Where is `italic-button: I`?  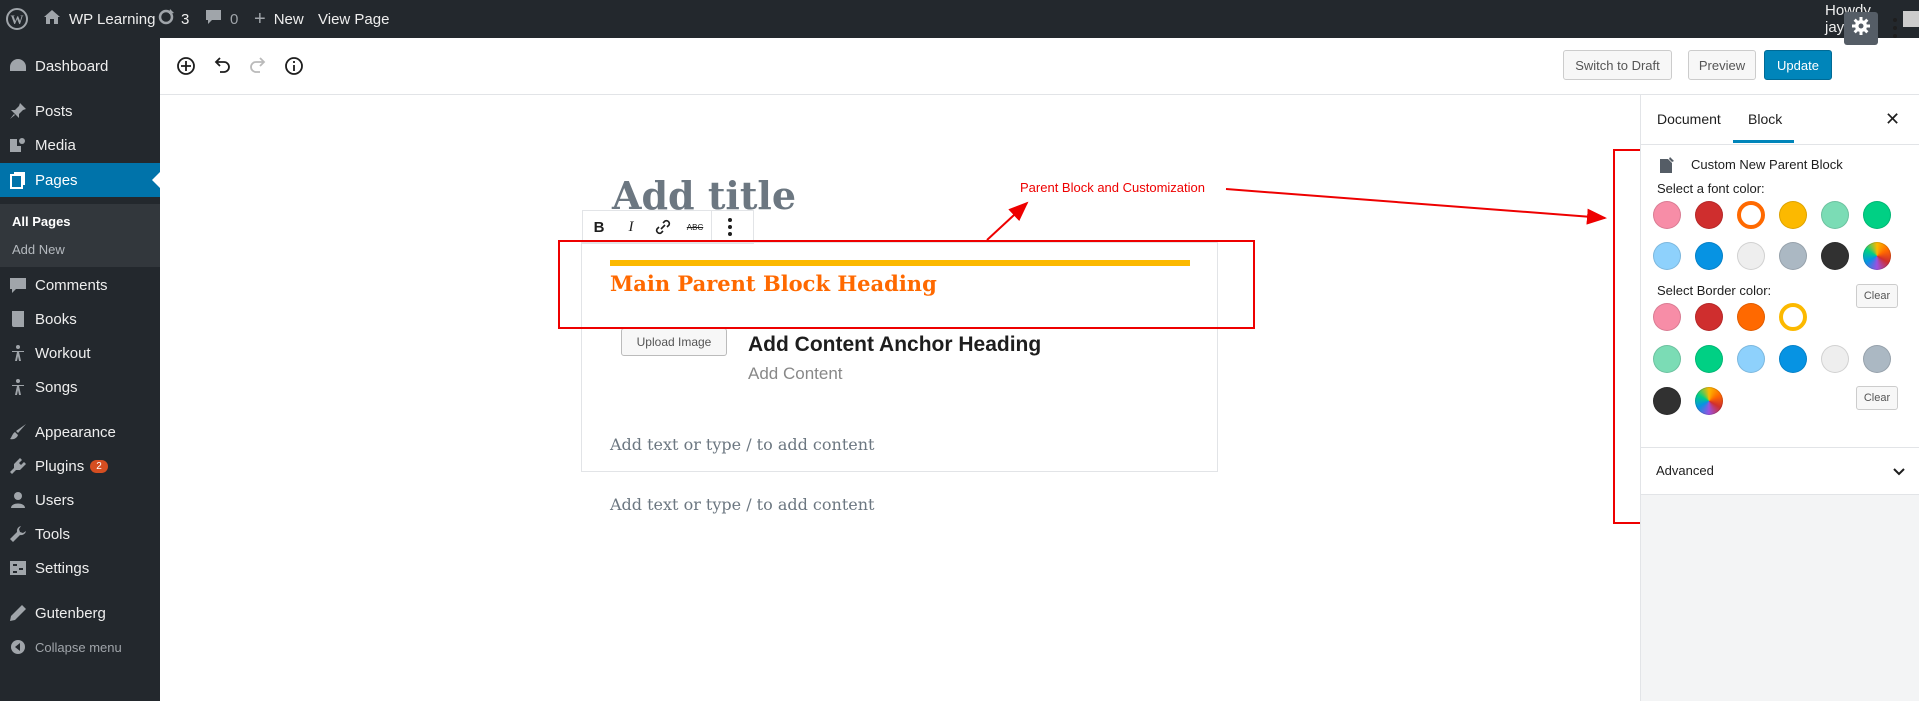
italic-button: I is located at coordinates (631, 227).